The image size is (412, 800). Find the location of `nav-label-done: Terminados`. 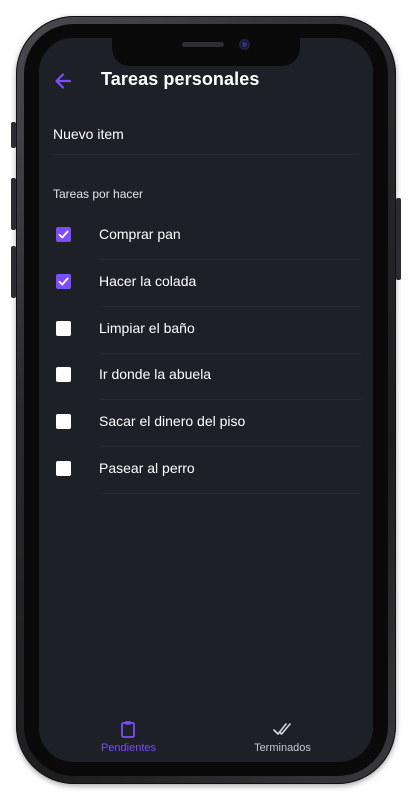

nav-label-done: Terminados is located at coordinates (282, 748).